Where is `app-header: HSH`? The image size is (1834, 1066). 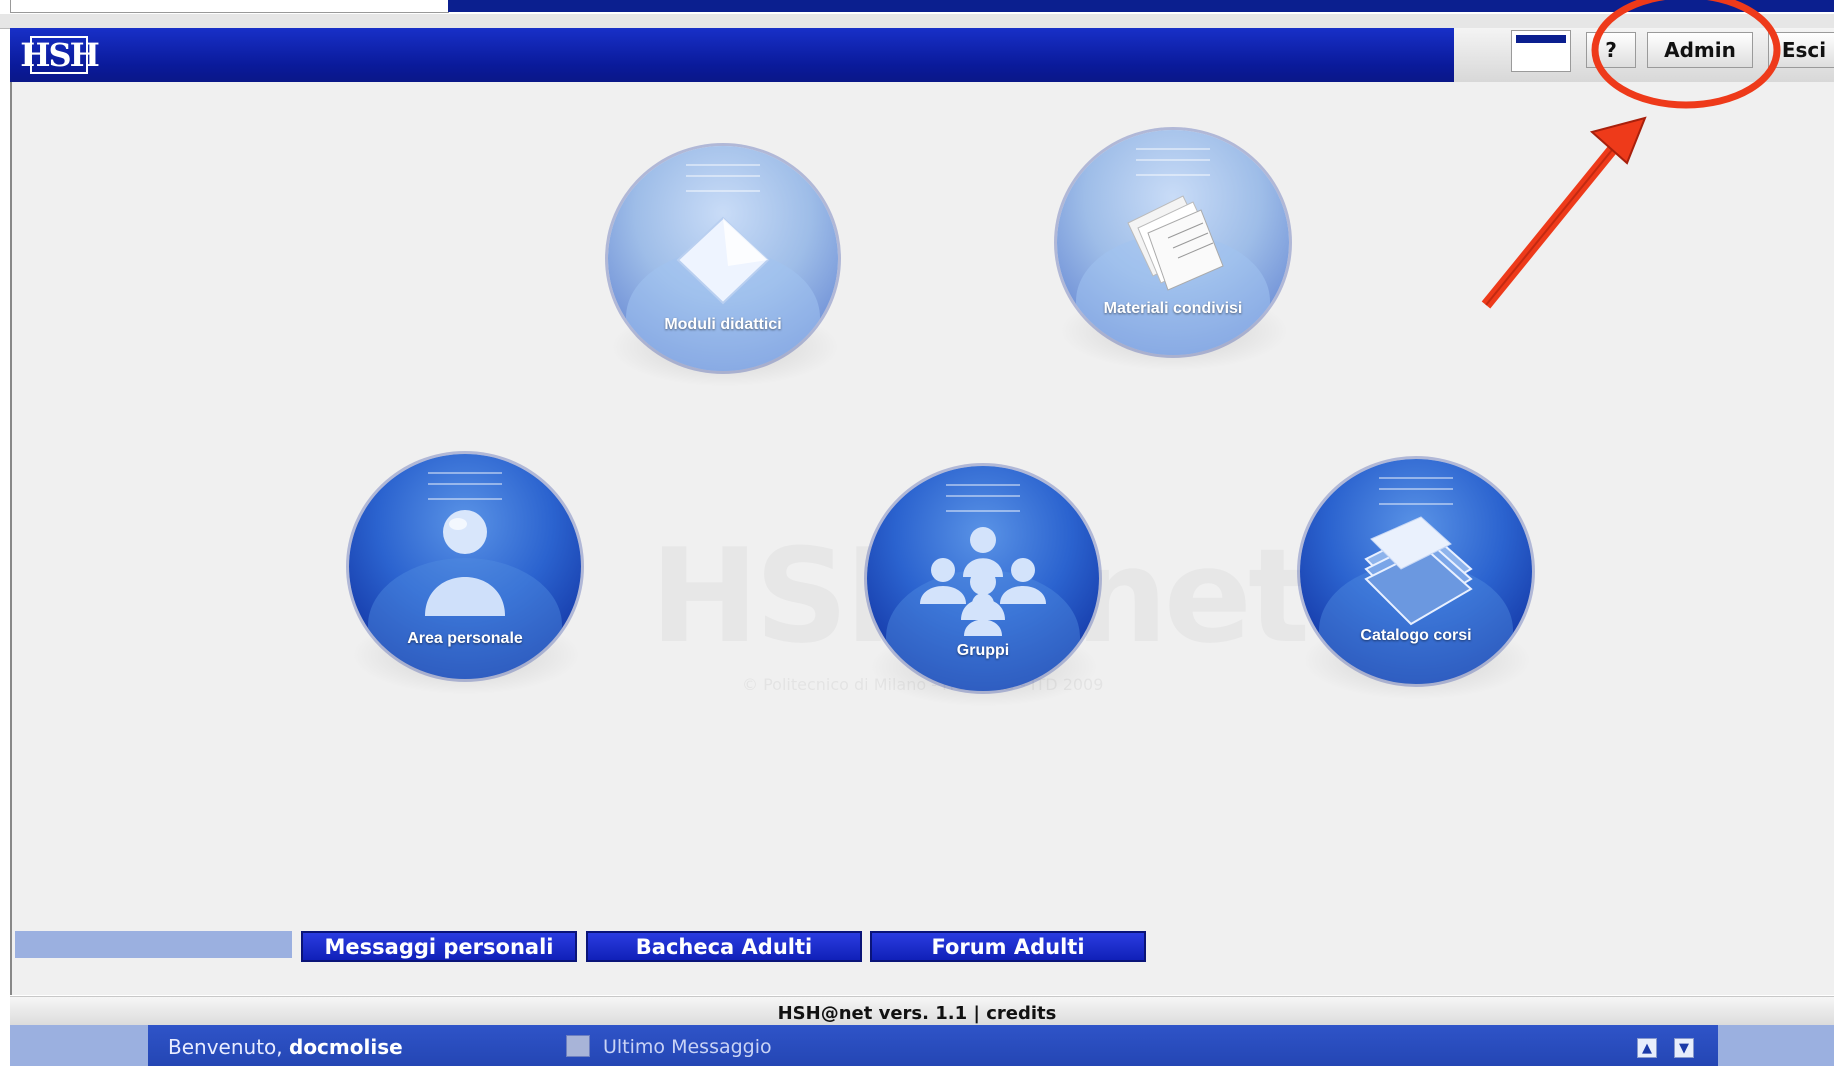 app-header: HSH is located at coordinates (732, 55).